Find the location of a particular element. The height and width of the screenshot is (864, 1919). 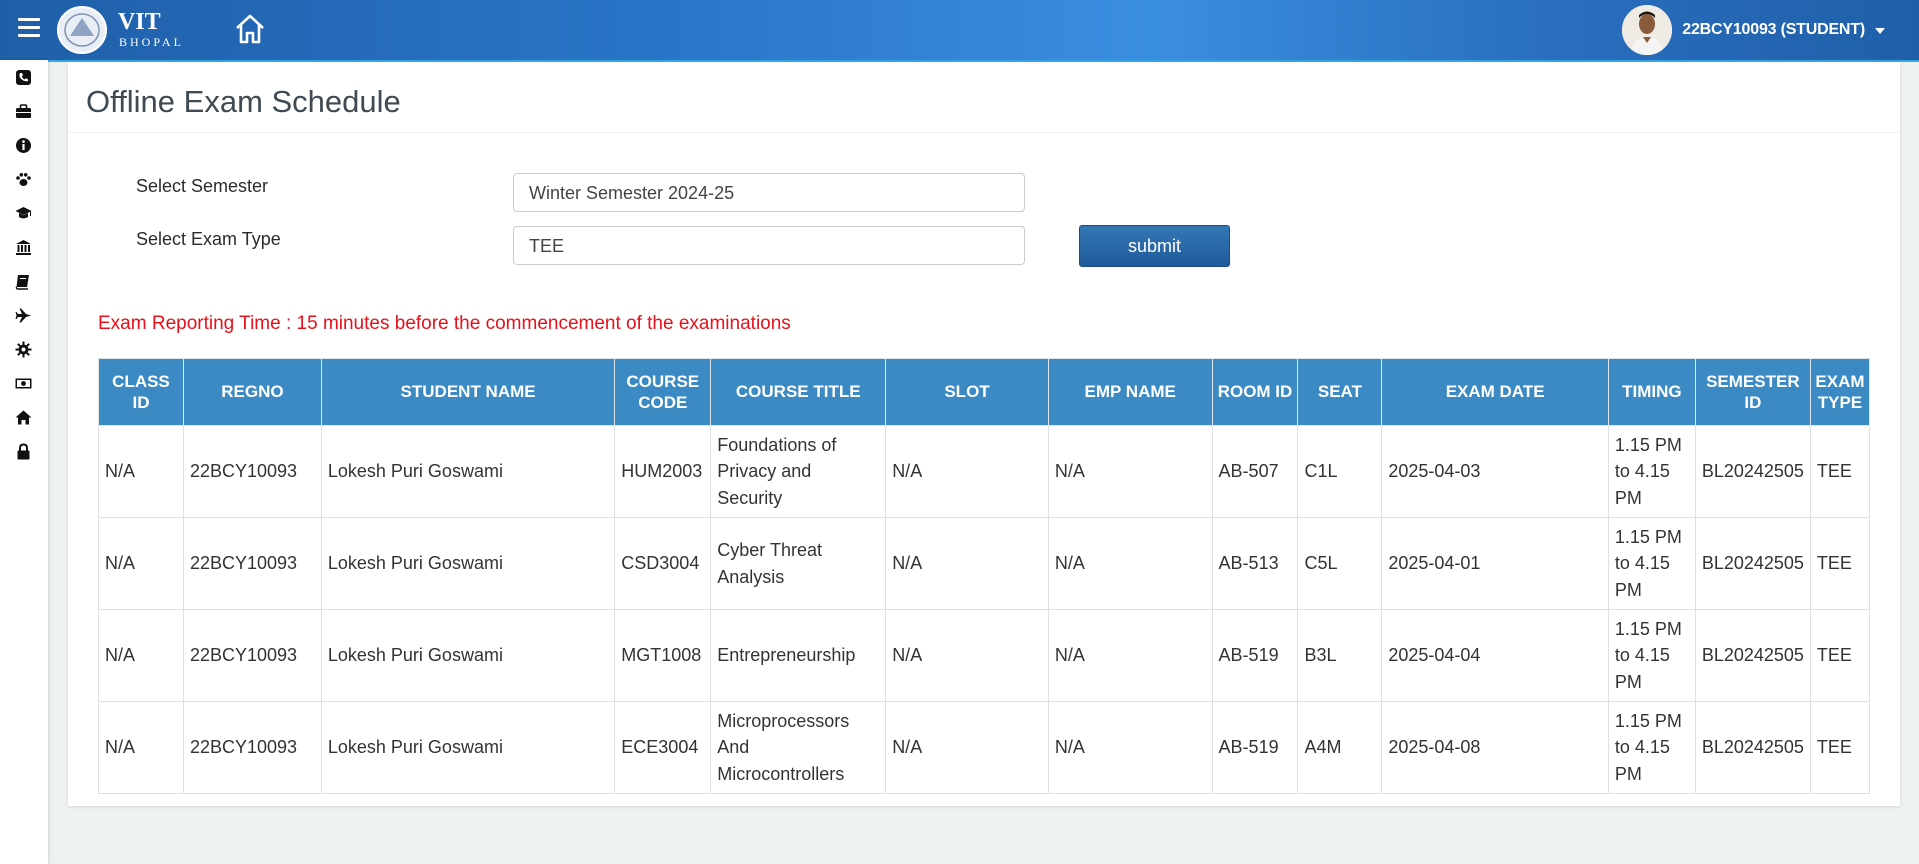

table-cell: Microprocessors And Microcontrollers is located at coordinates (798, 747).